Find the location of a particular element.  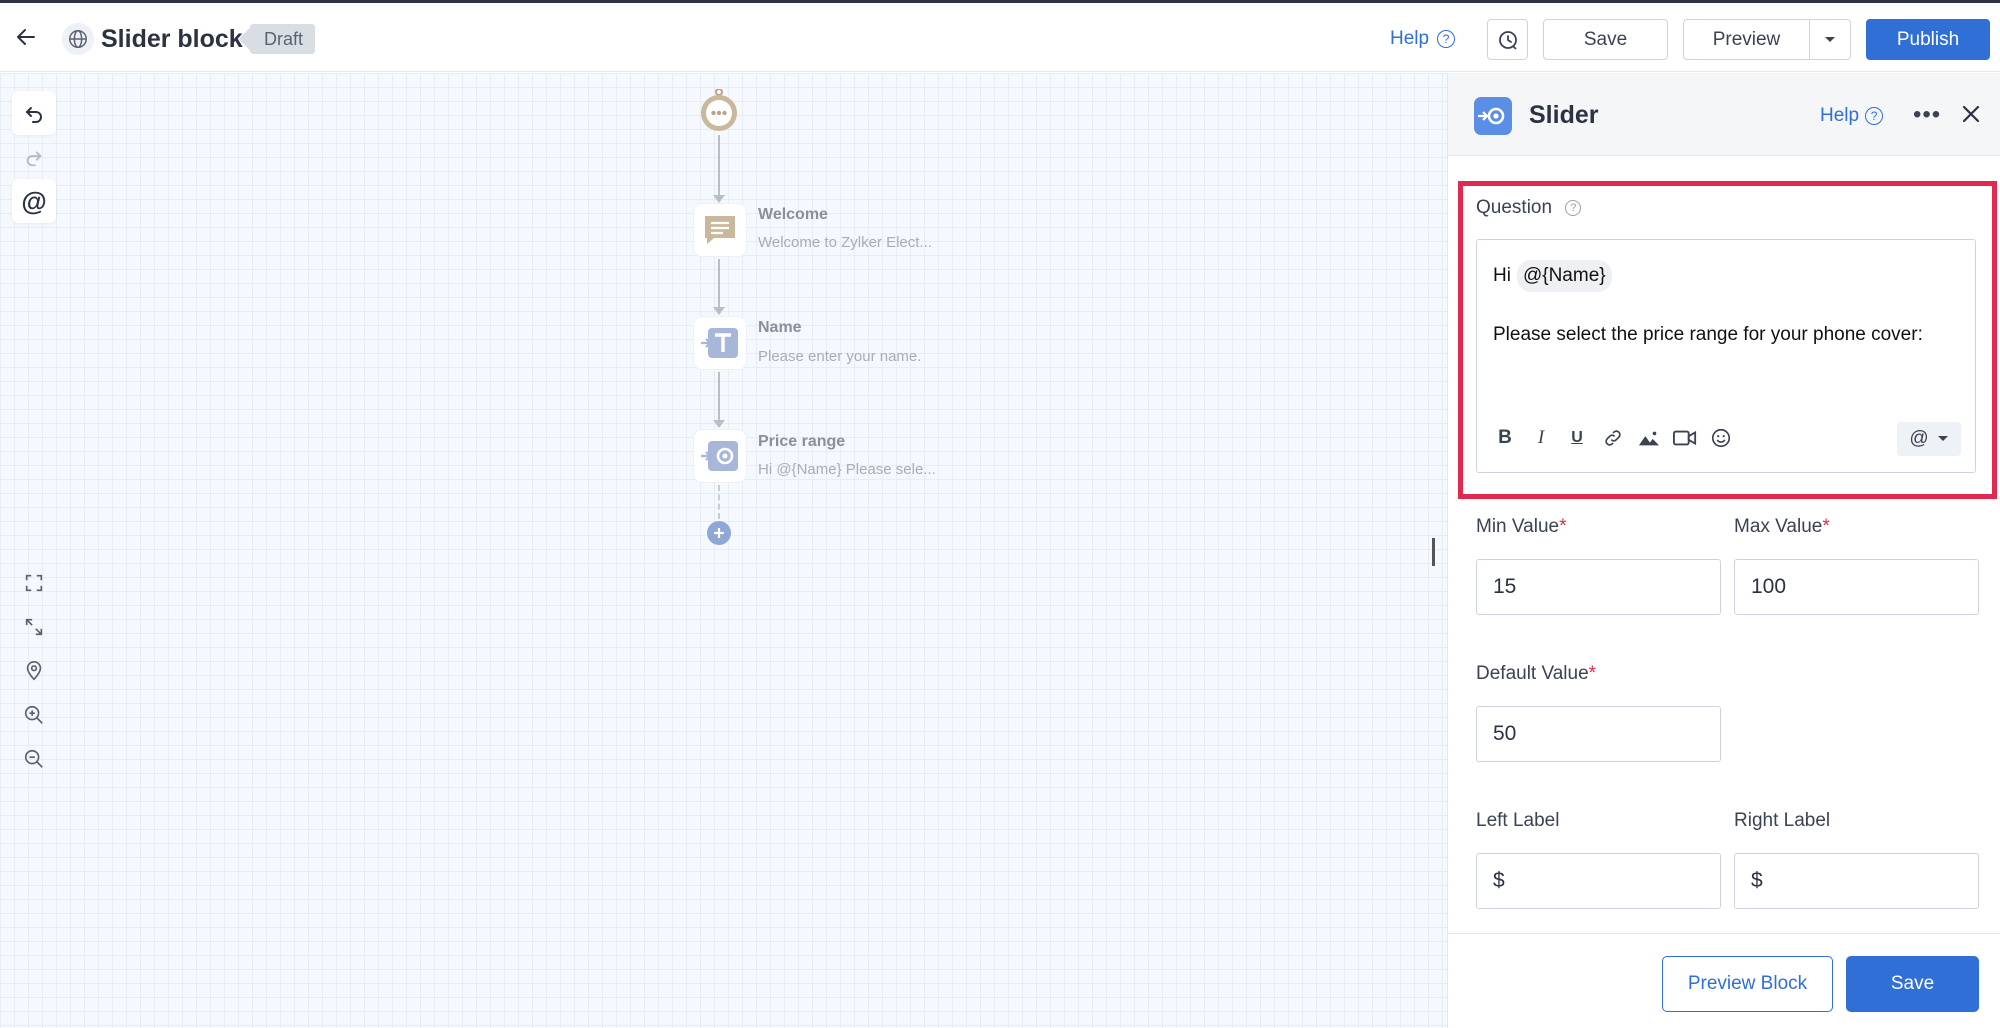

undo-icon is located at coordinates (34, 115).